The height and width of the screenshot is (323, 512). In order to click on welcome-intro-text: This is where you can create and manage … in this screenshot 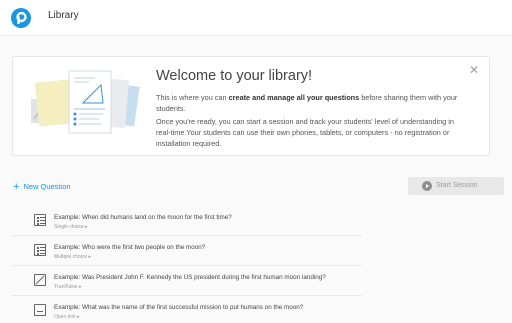, I will do `click(311, 103)`.